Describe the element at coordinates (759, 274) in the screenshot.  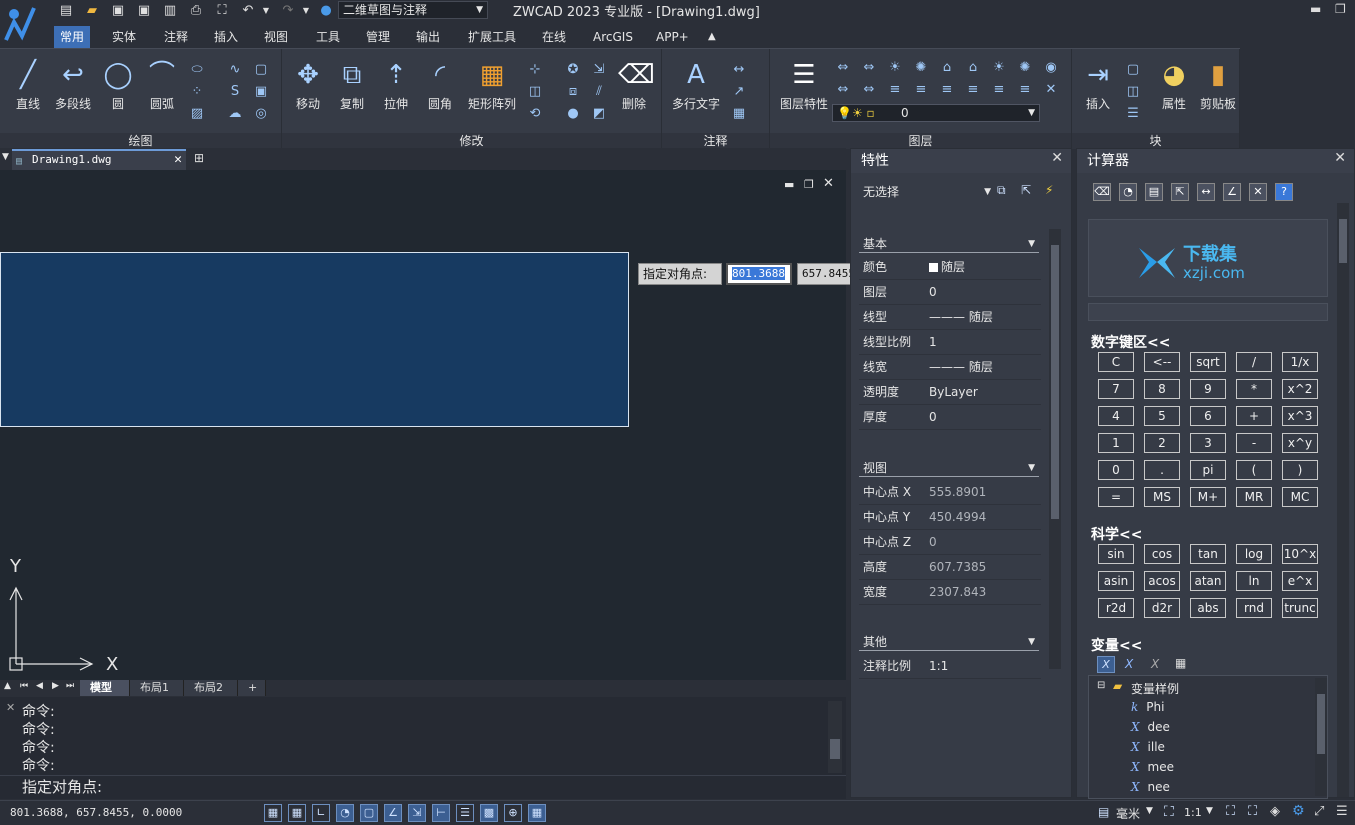
I see `dynamic-input-x: 801.3688` at that location.